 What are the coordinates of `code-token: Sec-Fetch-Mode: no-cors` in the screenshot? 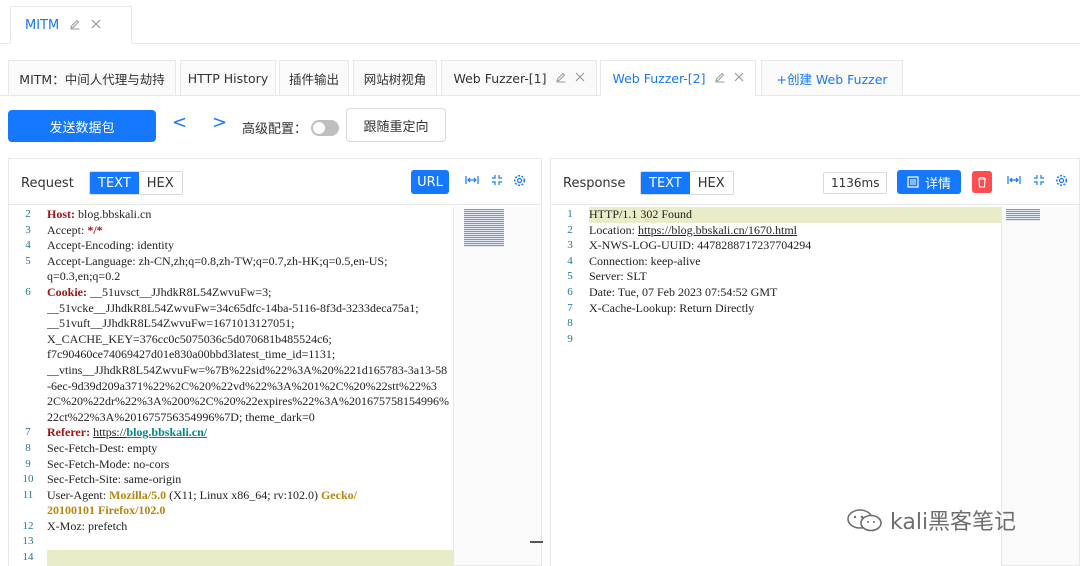 It's located at (108, 463).